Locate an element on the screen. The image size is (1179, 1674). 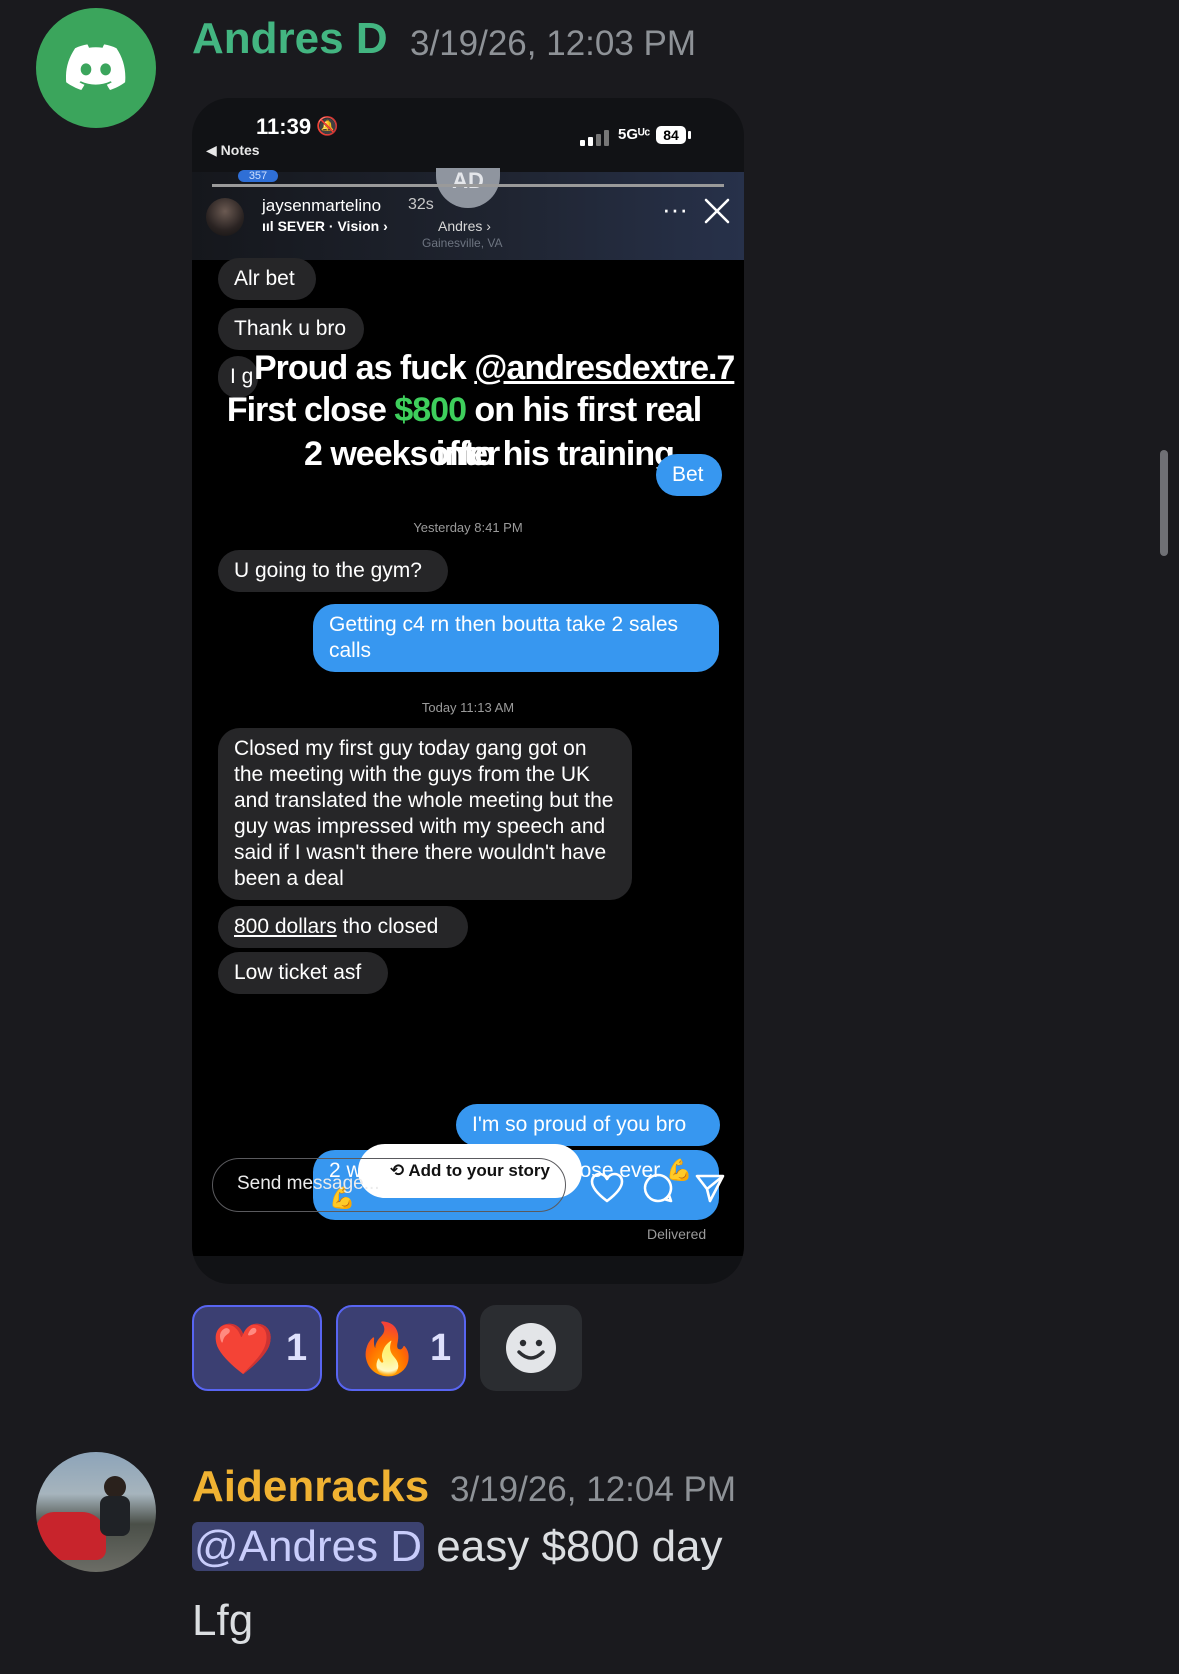
story-user-avatar is located at coordinates (225, 217).